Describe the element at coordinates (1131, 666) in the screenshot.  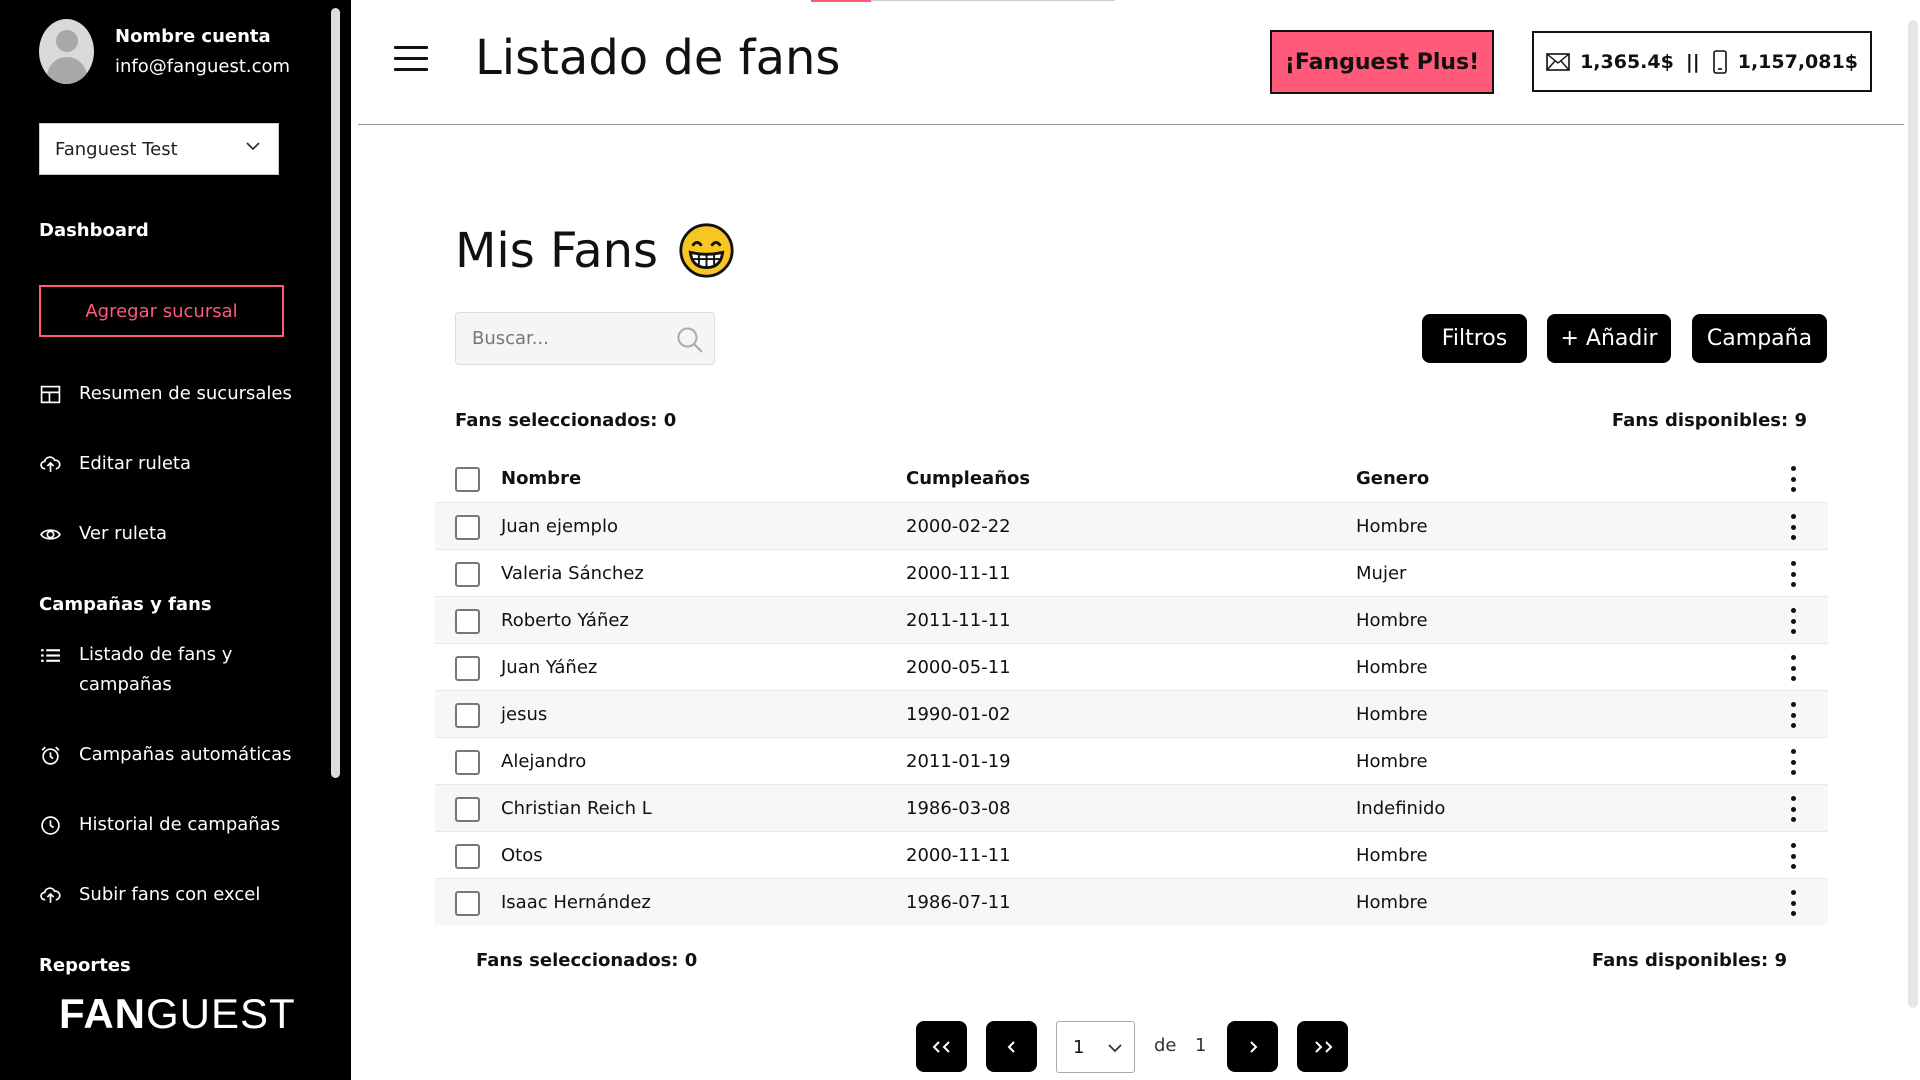
I see `table-row: Juan Yáñez 2000-05-11 Hombre` at that location.